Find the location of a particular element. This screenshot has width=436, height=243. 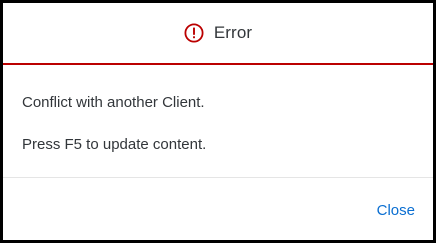

dialog-title: Error is located at coordinates (233, 32).